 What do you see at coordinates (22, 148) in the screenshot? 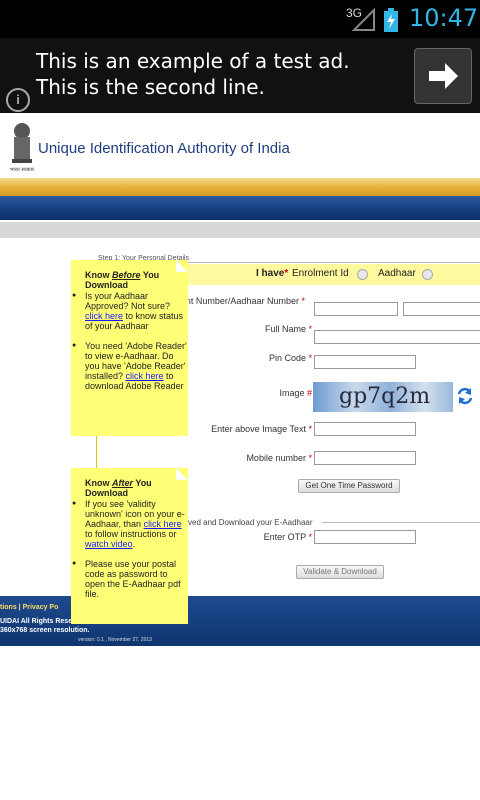
I see `emblem-logo: भारत सरकार` at bounding box center [22, 148].